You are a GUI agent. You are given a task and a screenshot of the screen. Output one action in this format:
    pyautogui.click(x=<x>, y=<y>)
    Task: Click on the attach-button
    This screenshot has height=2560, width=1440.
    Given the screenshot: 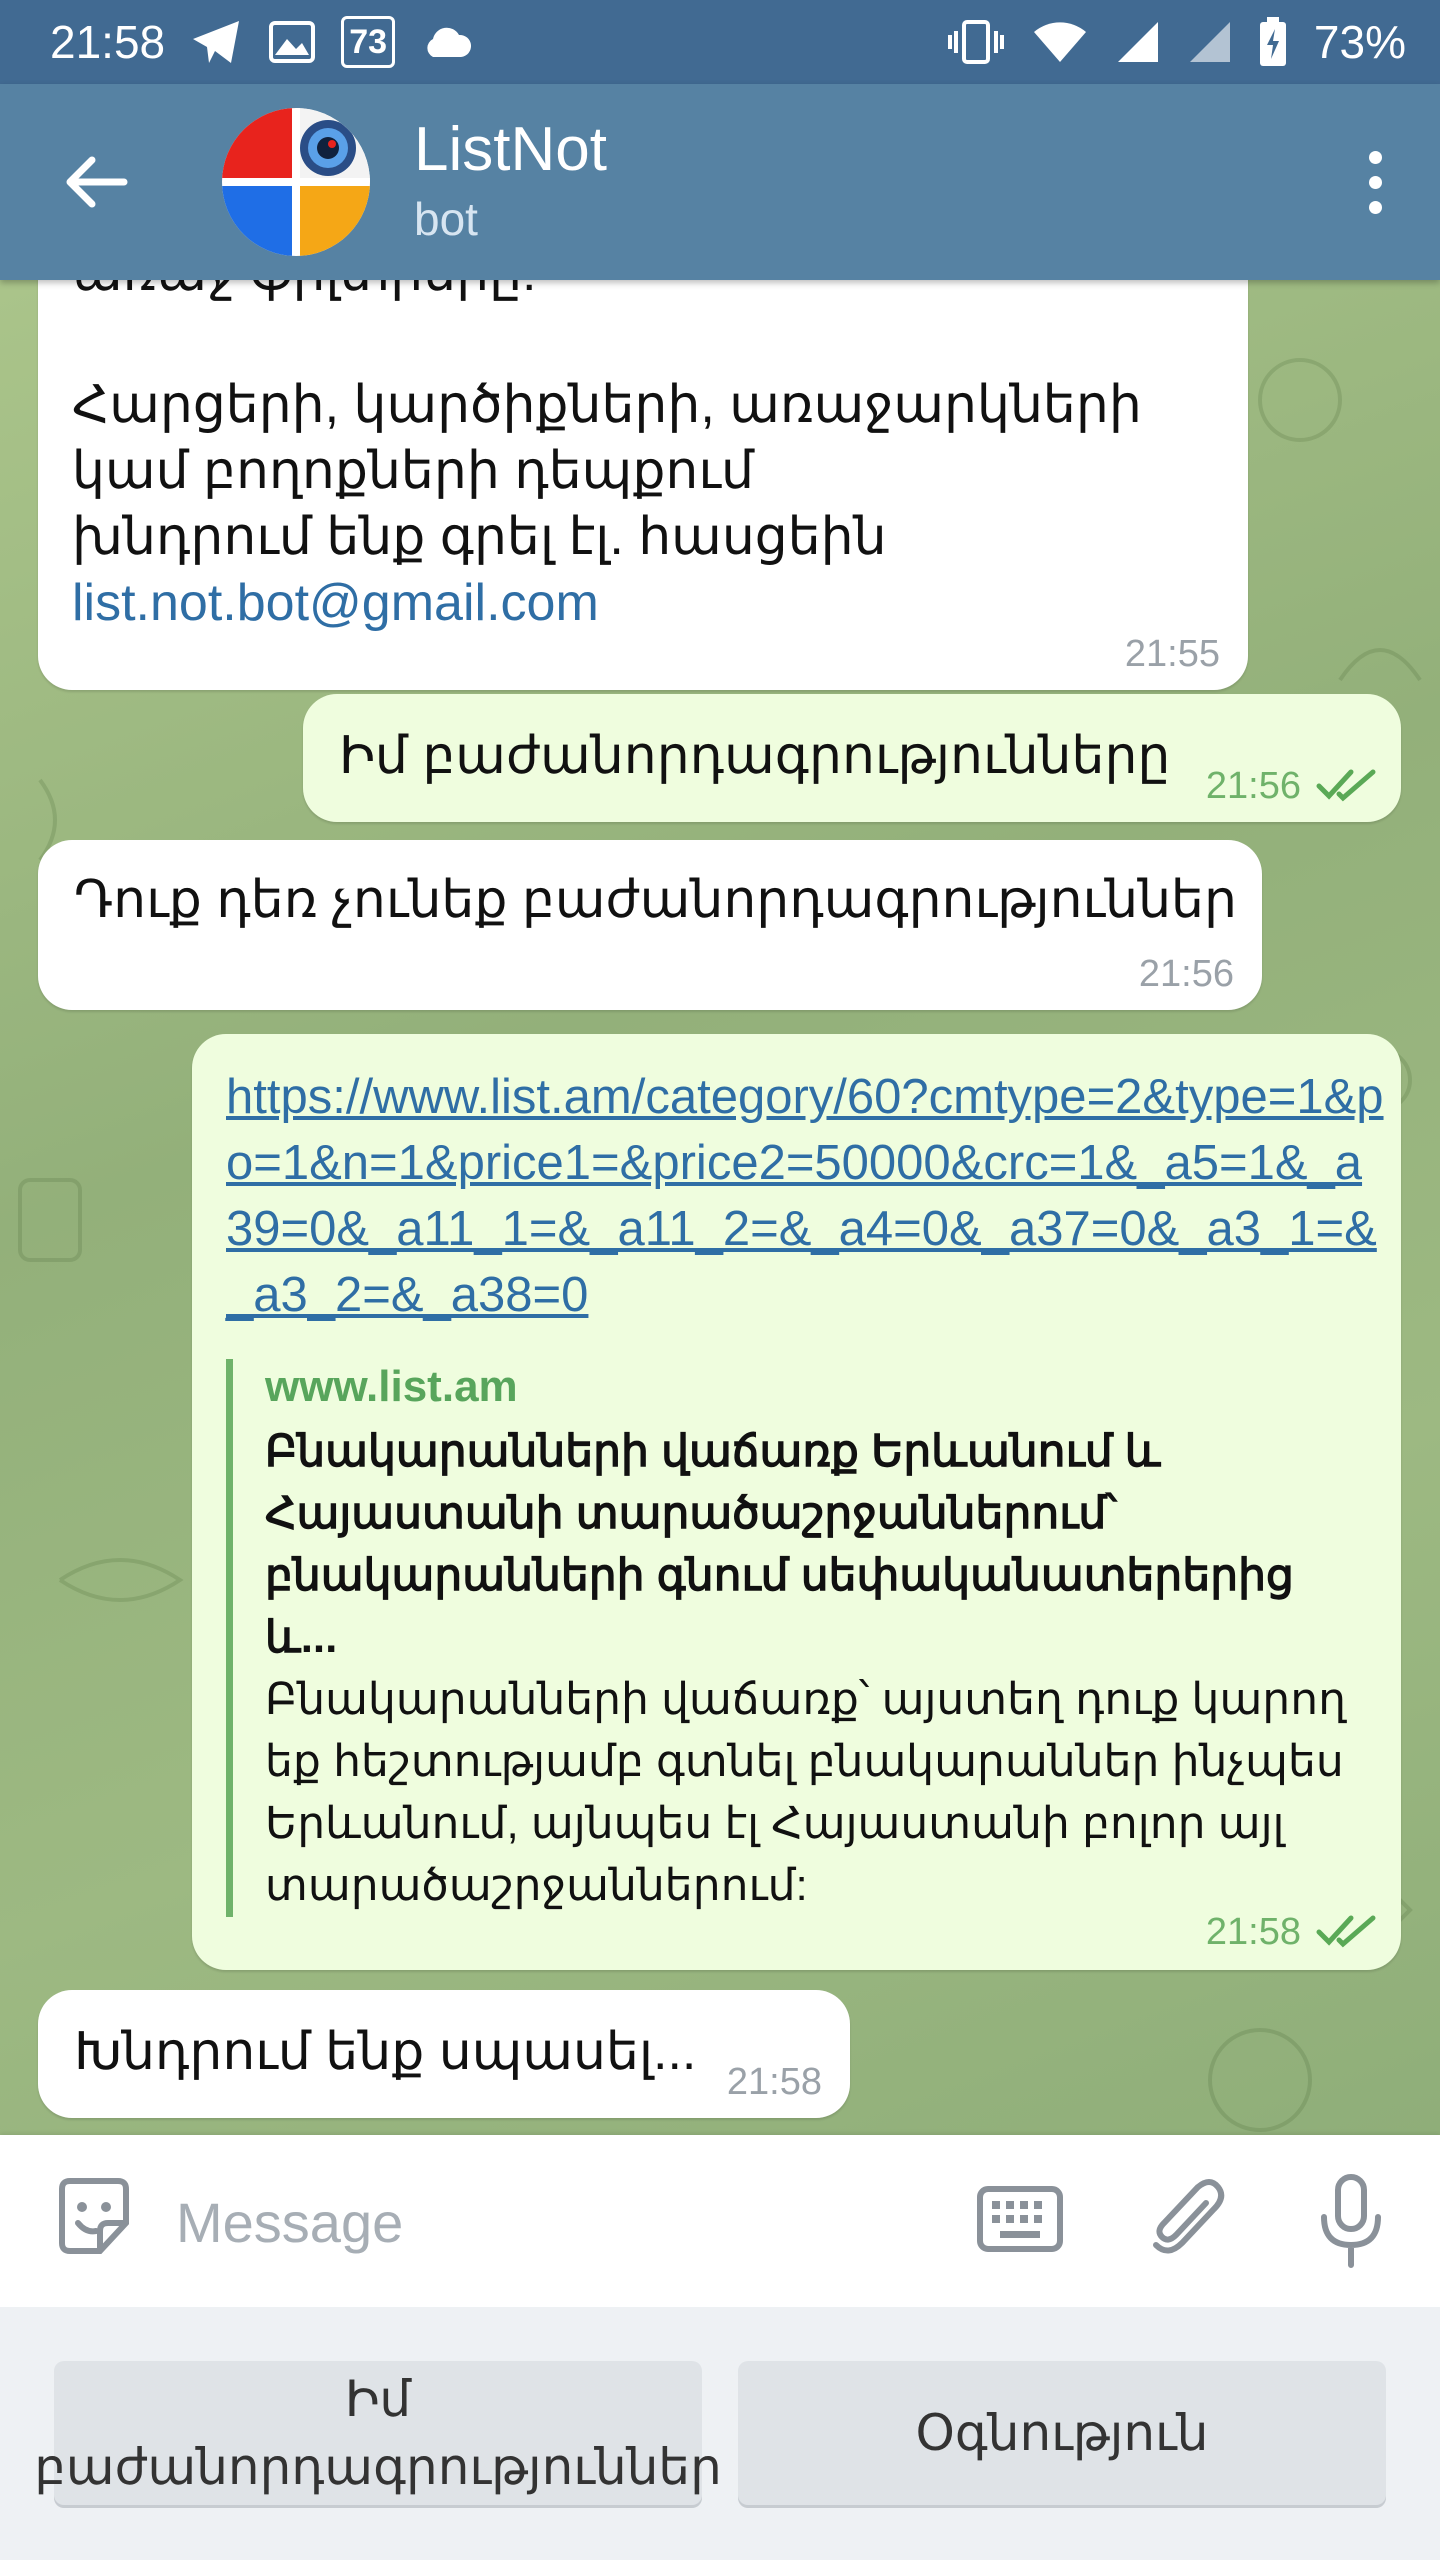 What is the action you would take?
    pyautogui.click(x=1188, y=2218)
    